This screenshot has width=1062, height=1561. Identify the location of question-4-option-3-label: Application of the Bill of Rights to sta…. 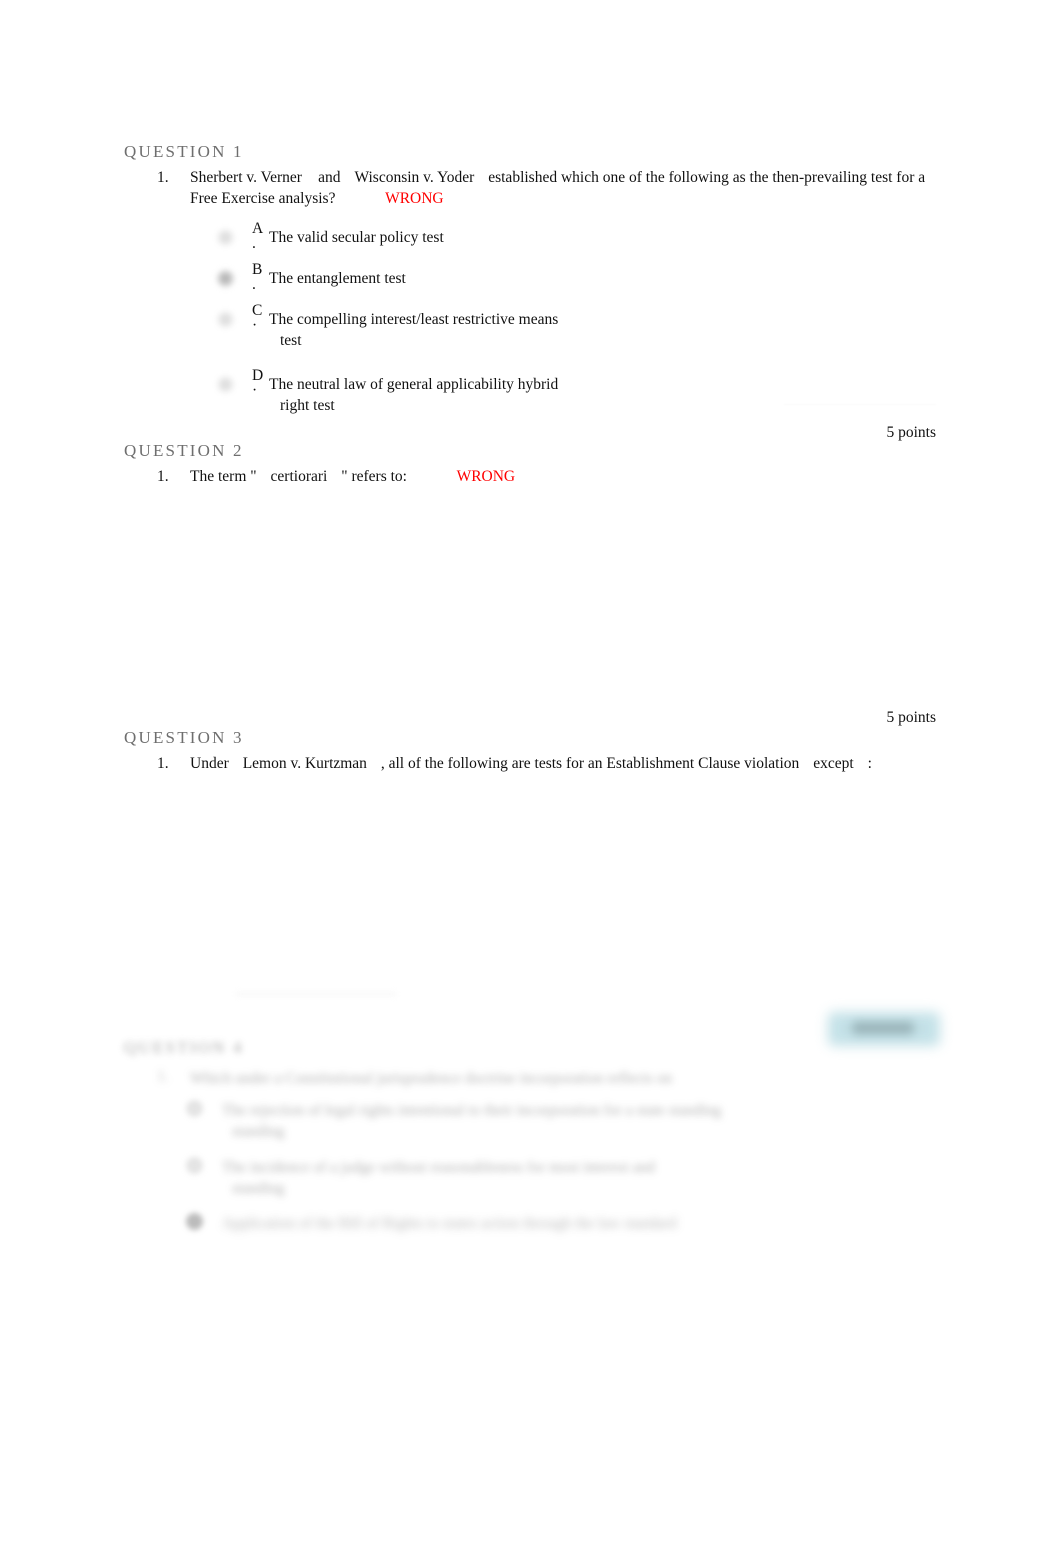
(449, 1223).